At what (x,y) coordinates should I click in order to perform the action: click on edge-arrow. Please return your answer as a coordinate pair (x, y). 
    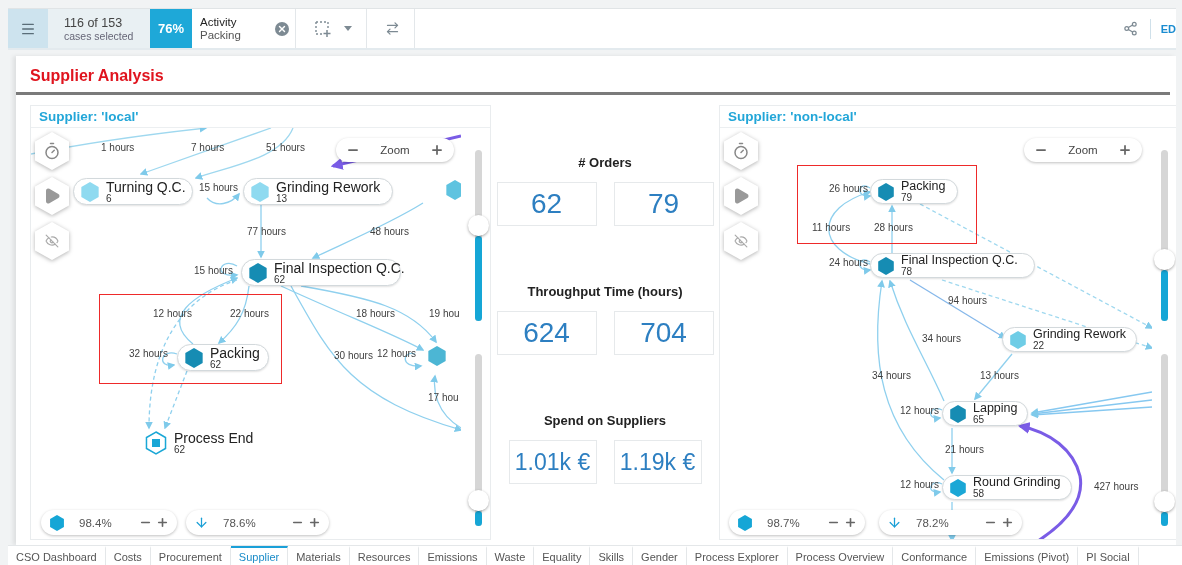
    Looking at the image, I should click on (223, 198).